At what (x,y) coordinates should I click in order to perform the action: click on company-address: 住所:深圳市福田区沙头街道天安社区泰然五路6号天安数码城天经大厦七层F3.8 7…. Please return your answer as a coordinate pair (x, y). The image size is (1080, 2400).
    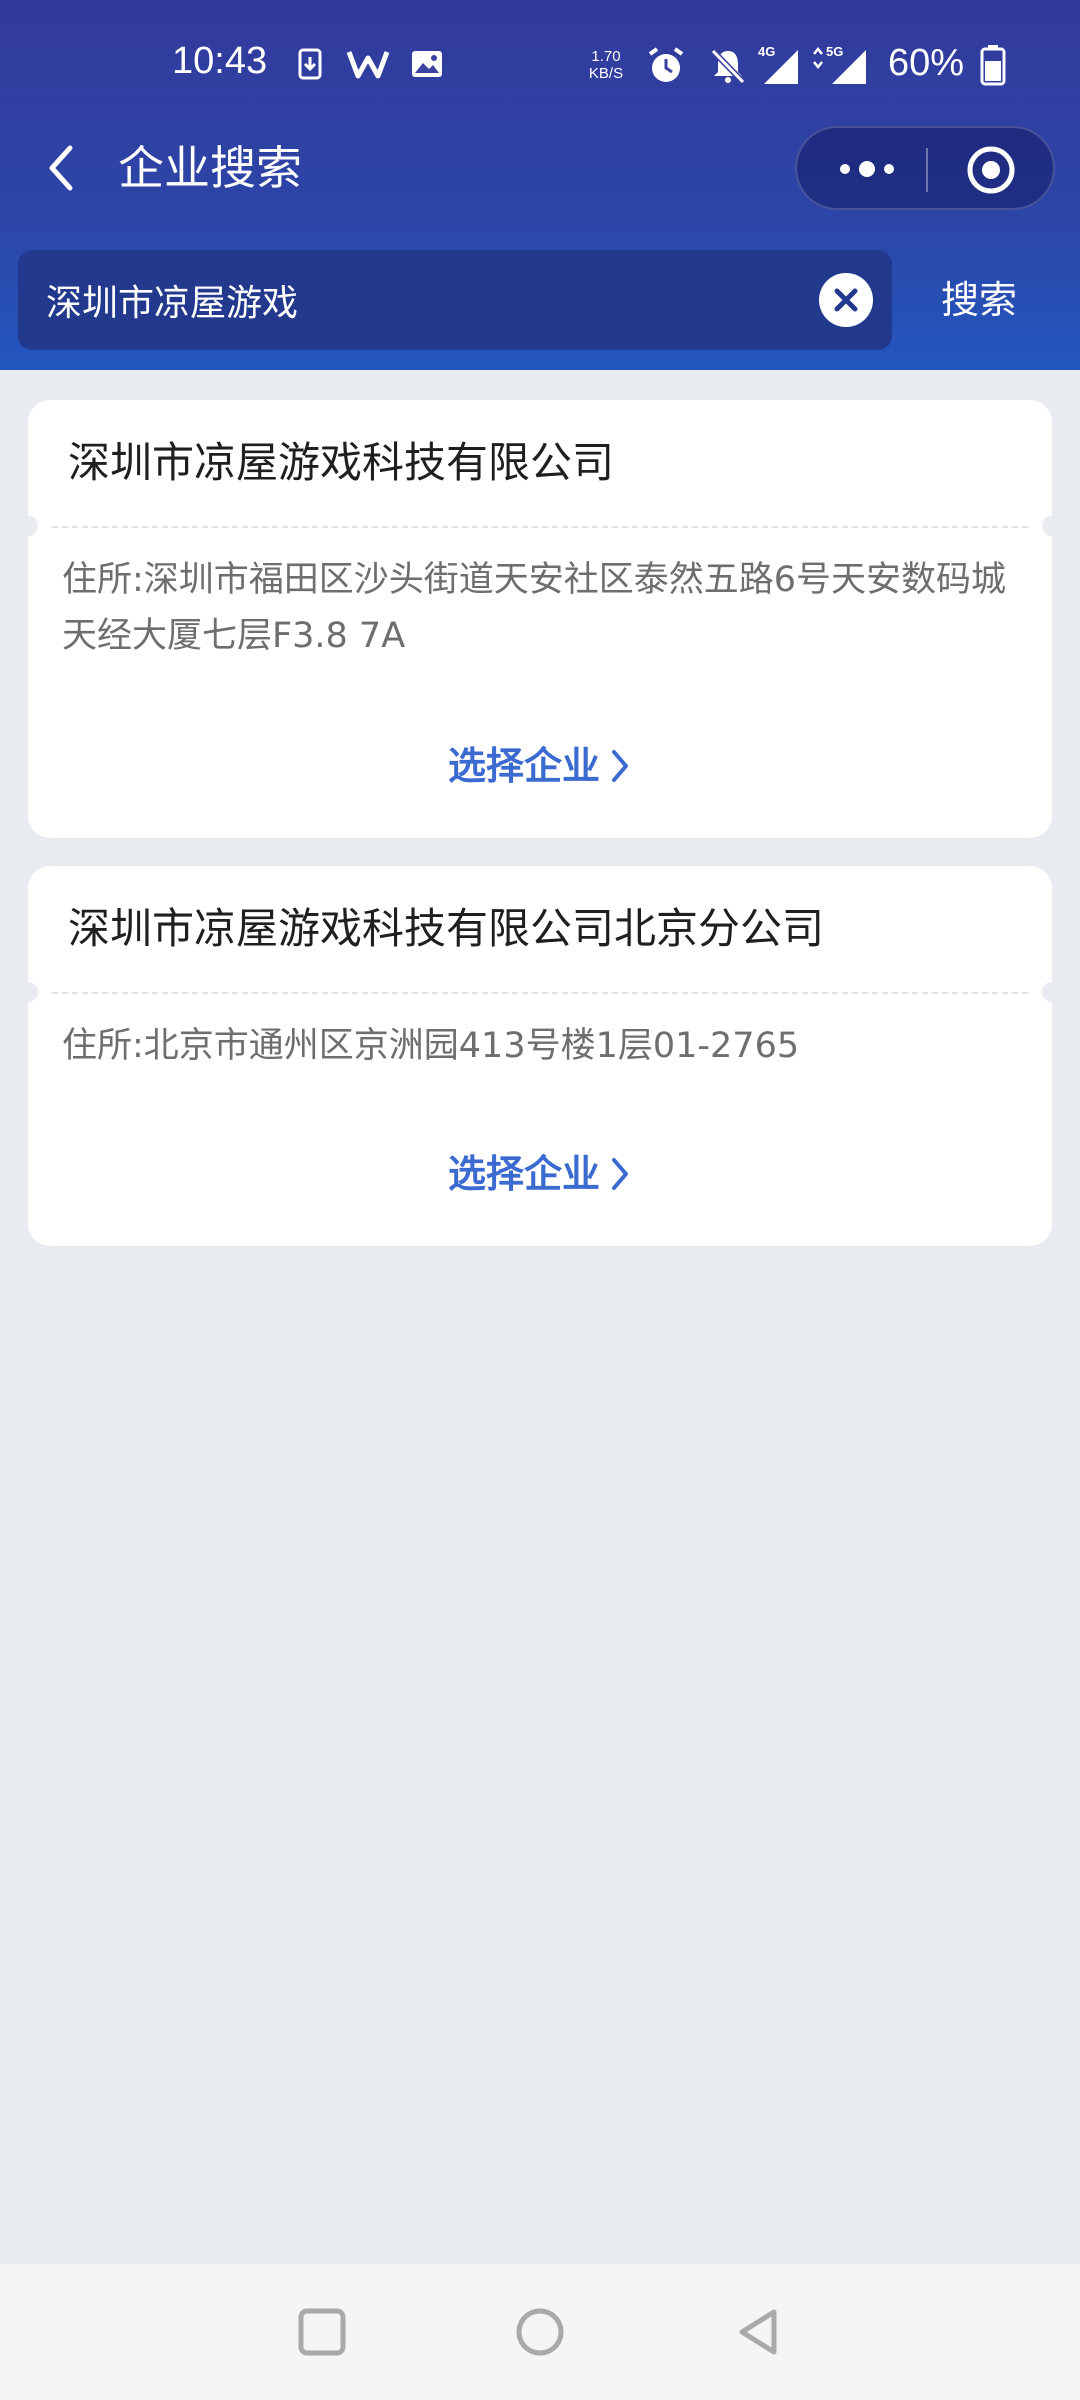
    Looking at the image, I should click on (534, 608).